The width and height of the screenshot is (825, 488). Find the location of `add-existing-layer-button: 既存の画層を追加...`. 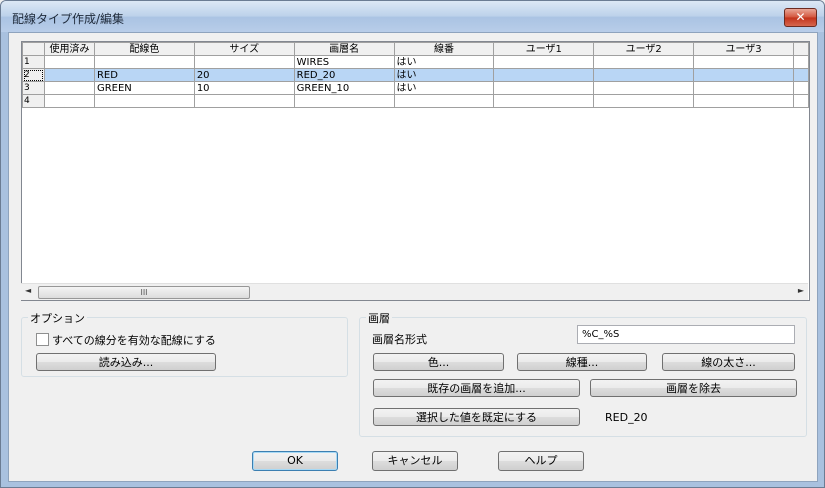

add-existing-layer-button: 既存の画層を追加... is located at coordinates (476, 388).